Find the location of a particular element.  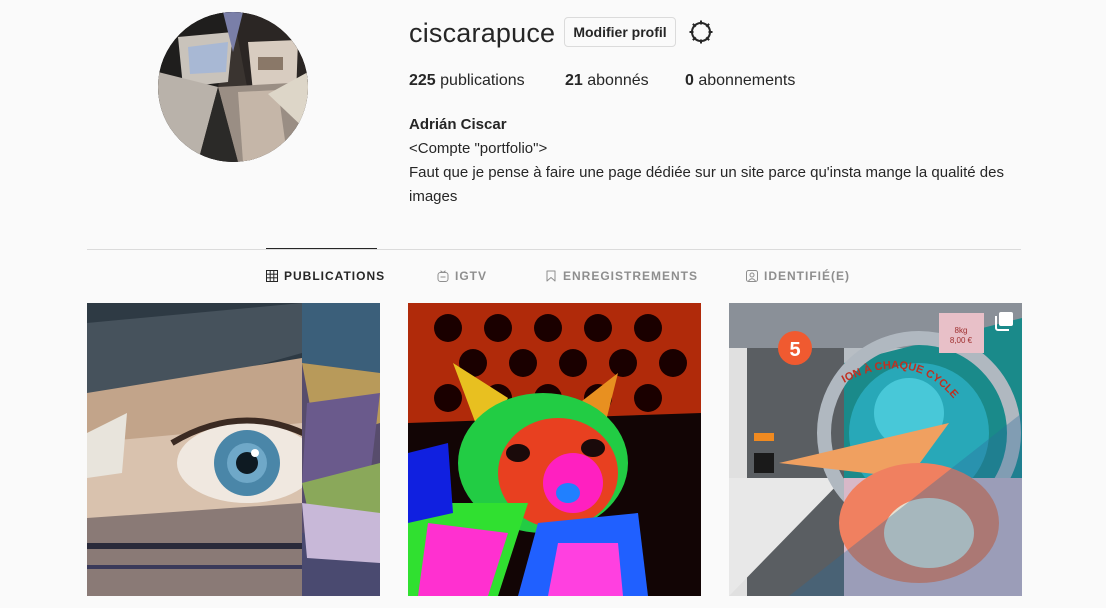

tab-publications-label: PUBLICATIONS is located at coordinates (335, 276).